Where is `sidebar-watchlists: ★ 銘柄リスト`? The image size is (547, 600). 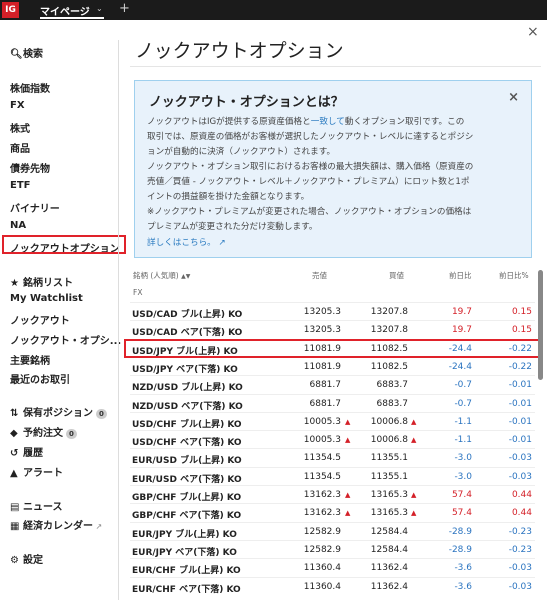
sidebar-watchlists: ★ 銘柄リスト is located at coordinates (41, 281).